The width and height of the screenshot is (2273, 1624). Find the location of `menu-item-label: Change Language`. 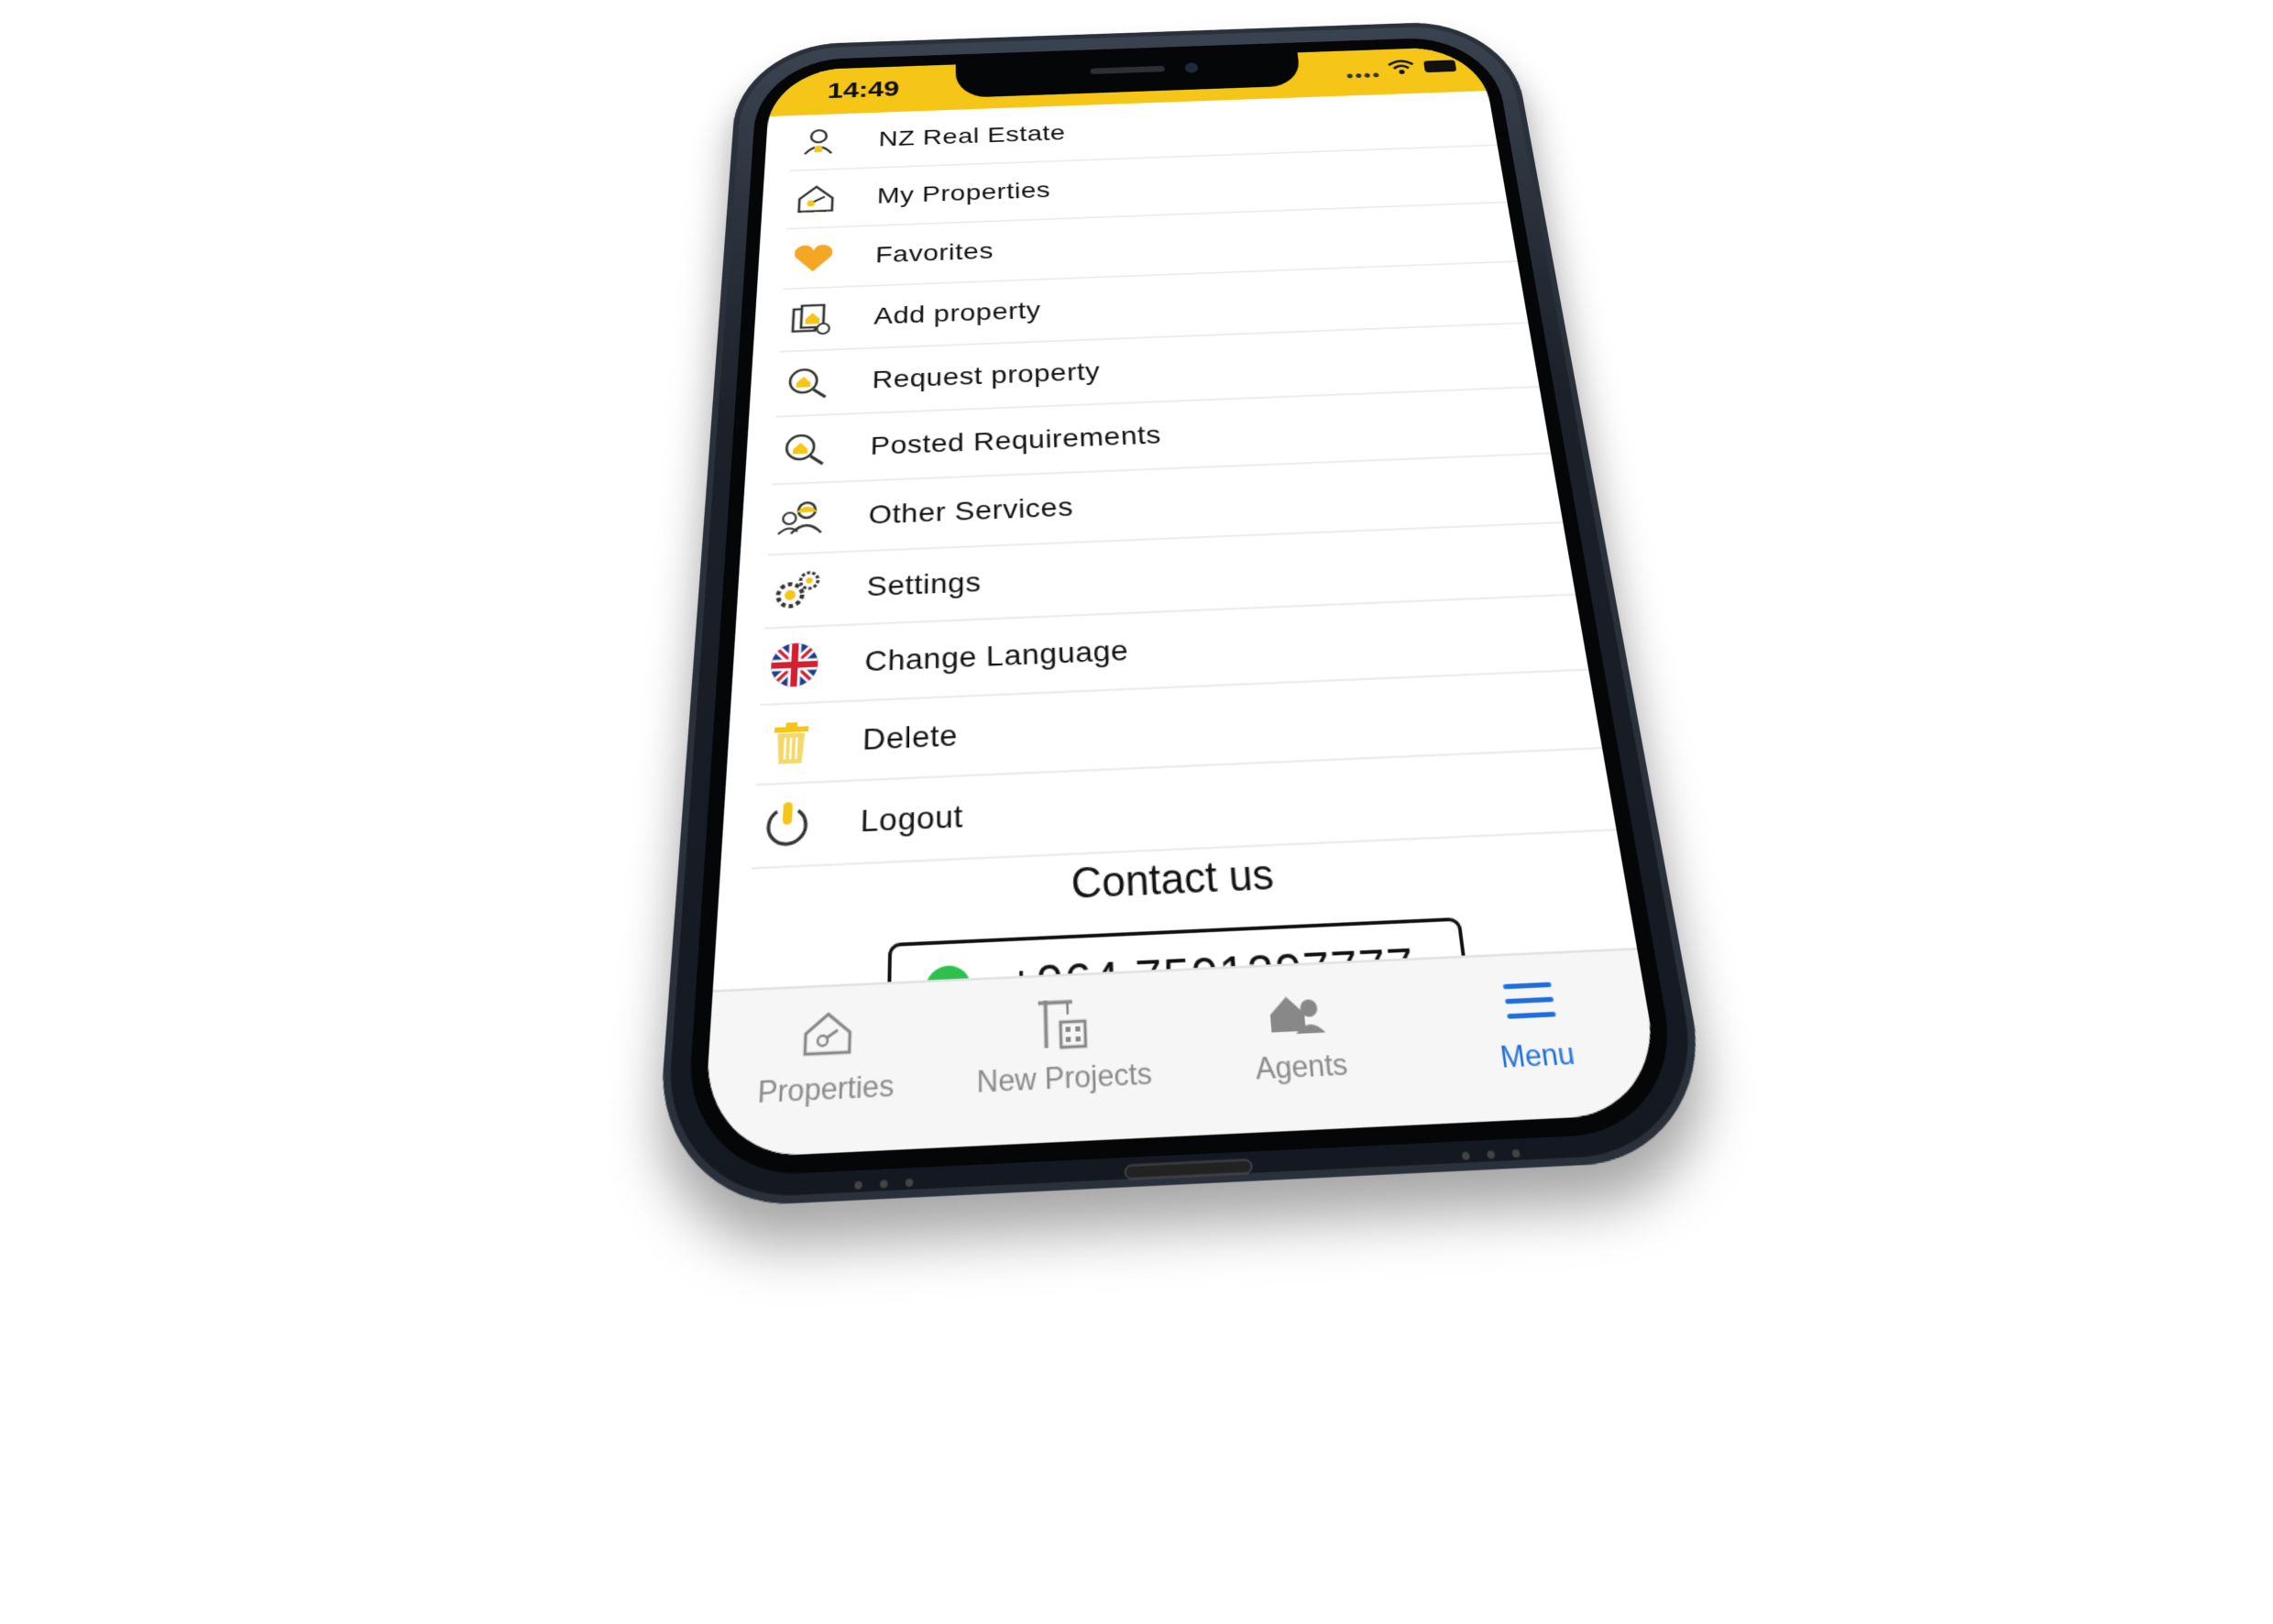

menu-item-label: Change Language is located at coordinates (996, 656).